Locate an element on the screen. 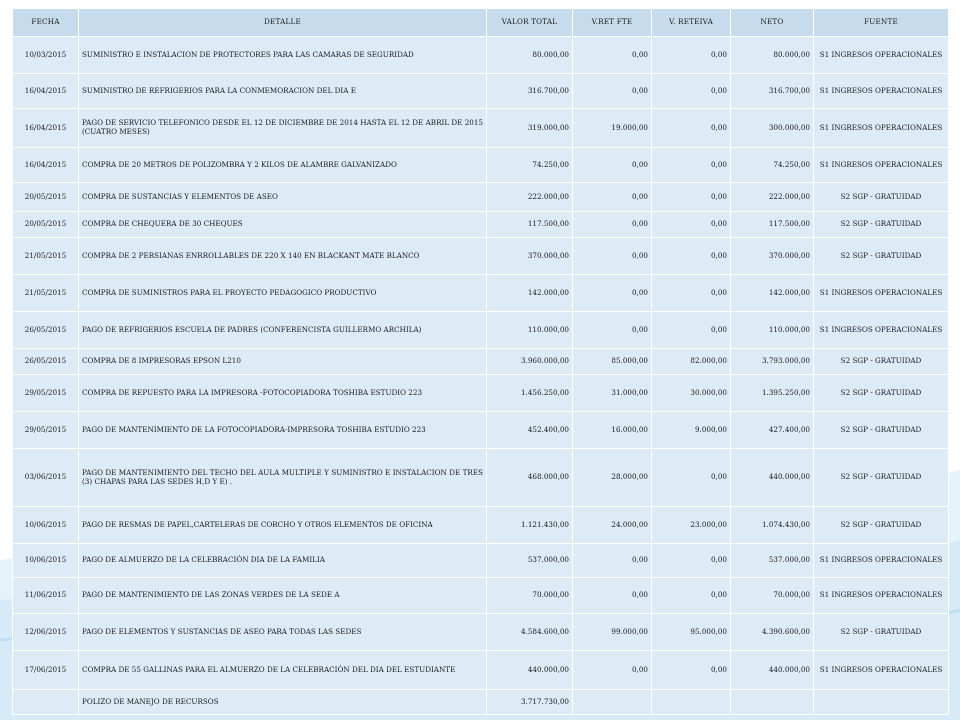  cell-neto: 1.074.430,00 is located at coordinates (772, 525).